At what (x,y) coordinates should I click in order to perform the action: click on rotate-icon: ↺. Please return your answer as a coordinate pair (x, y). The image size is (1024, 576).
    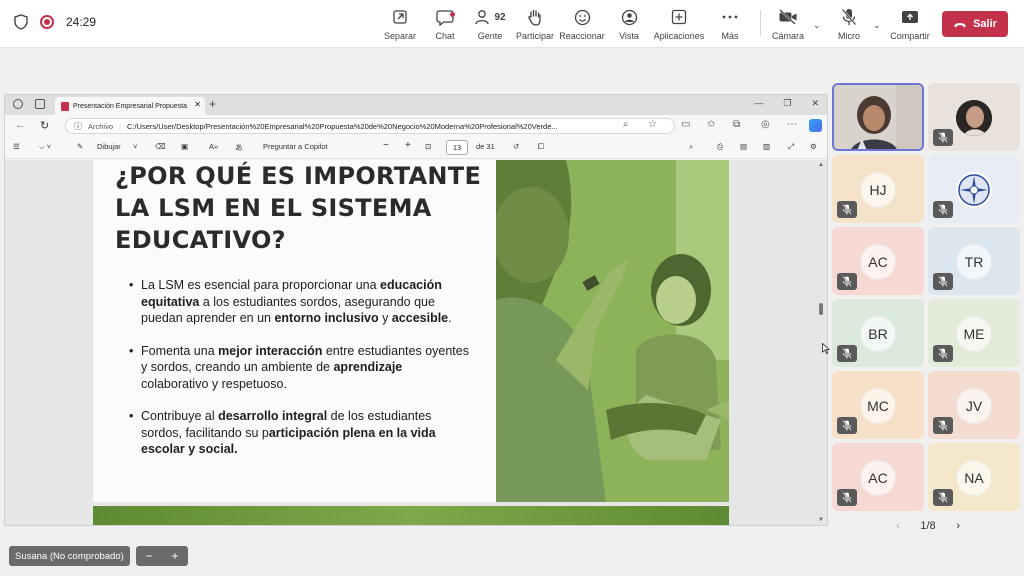
    Looking at the image, I should click on (516, 146).